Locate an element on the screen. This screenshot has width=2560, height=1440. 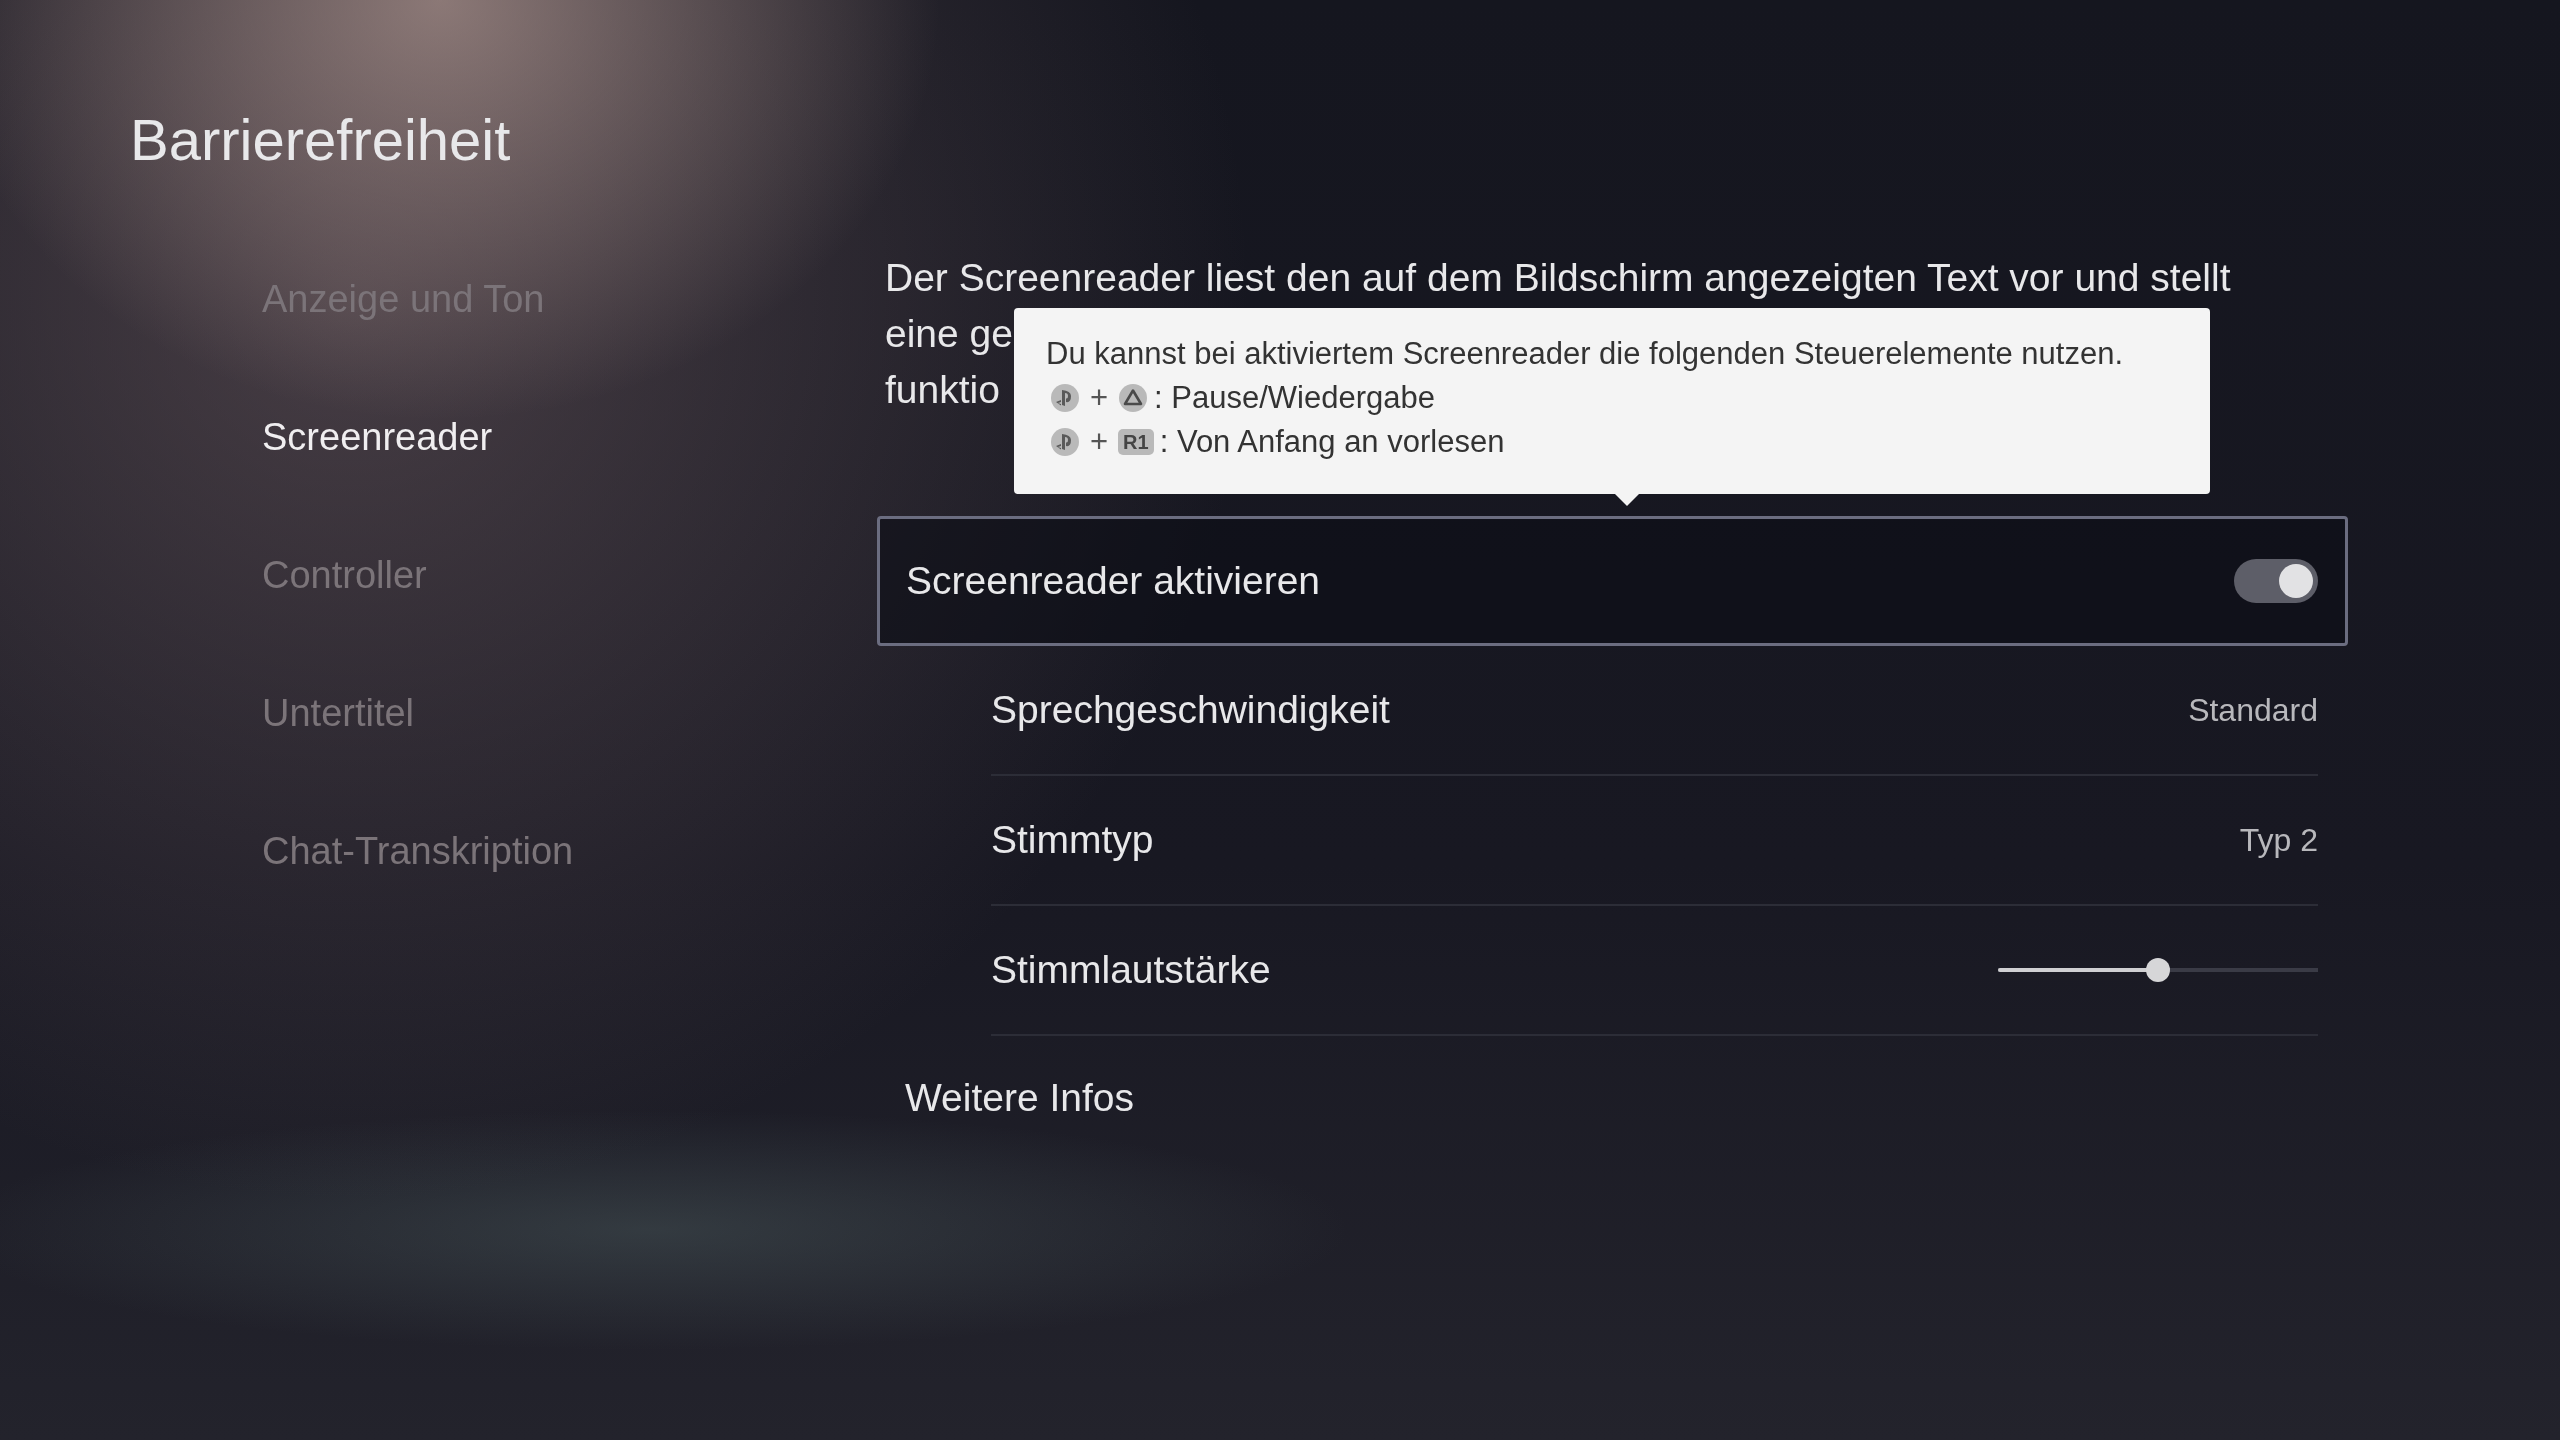
setting-row: Stimmtyp Typ 2 is located at coordinates (1654, 841).